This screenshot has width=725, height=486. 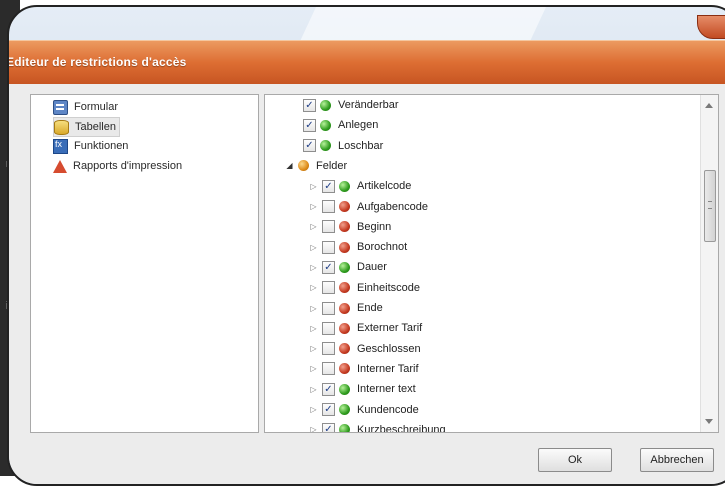 I want to click on tree-row-label: Aufgabencode, so click(x=392, y=206).